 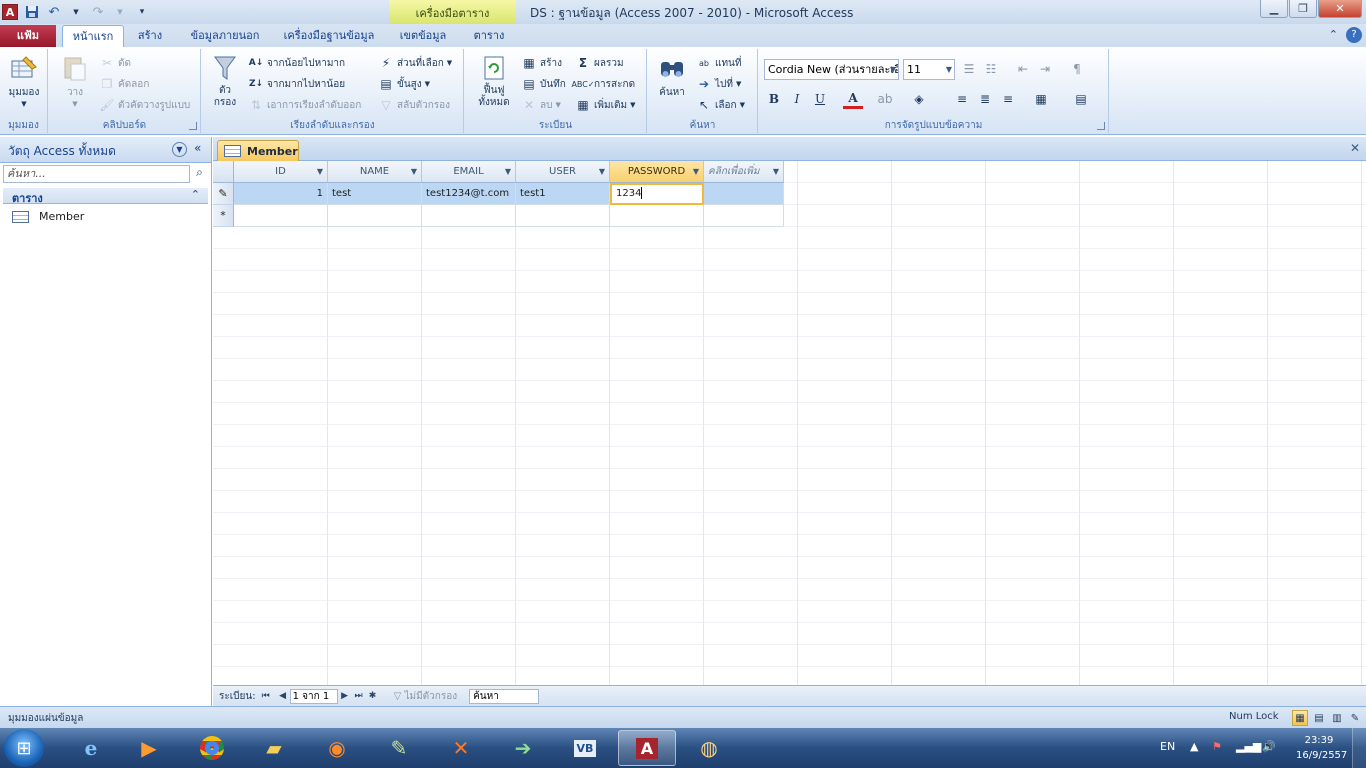 What do you see at coordinates (1041, 99) in the screenshot?
I see `gridlines-icon: ▦` at bounding box center [1041, 99].